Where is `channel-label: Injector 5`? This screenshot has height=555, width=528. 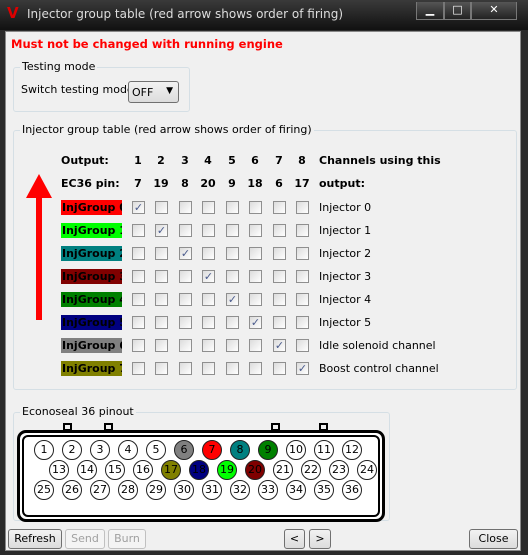 channel-label: Injector 5 is located at coordinates (345, 322).